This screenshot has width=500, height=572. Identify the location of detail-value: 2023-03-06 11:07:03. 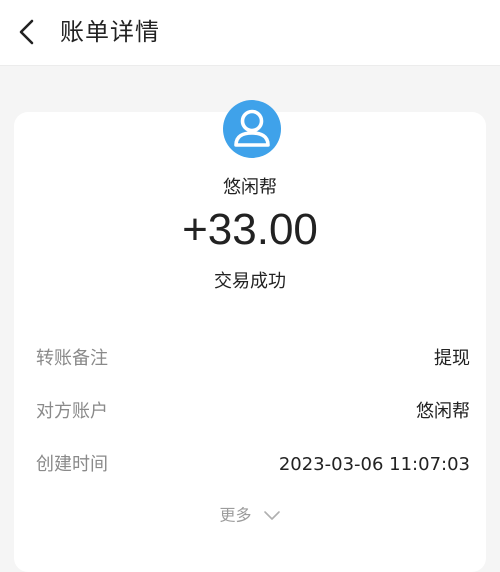
(374, 464).